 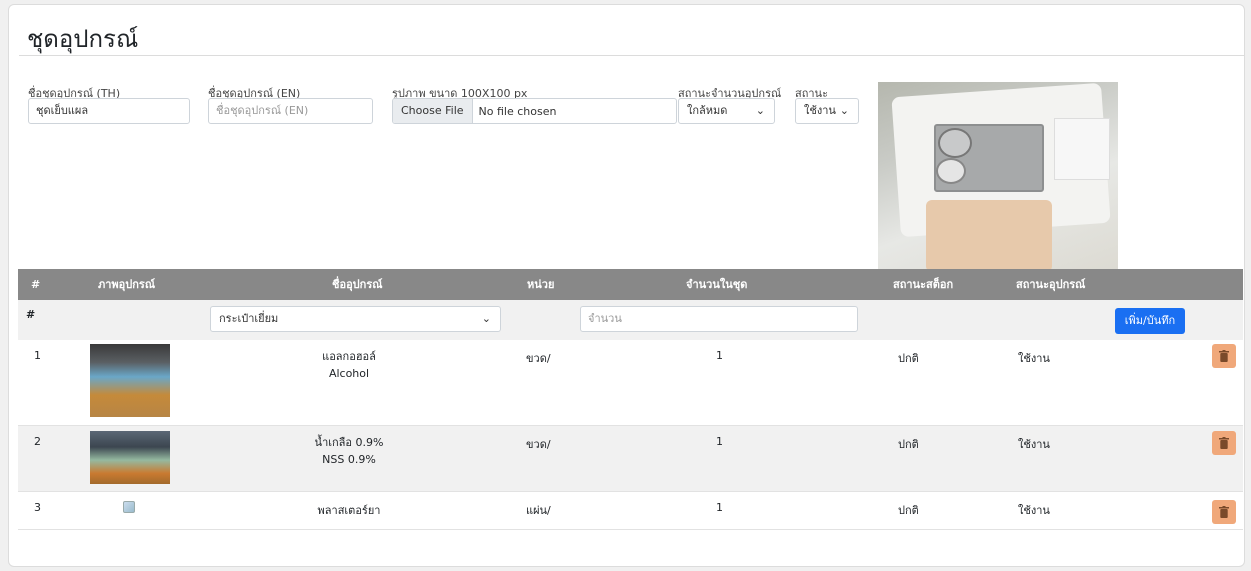 I want to click on status-select: ใช้งาน ⌄, so click(x=827, y=111).